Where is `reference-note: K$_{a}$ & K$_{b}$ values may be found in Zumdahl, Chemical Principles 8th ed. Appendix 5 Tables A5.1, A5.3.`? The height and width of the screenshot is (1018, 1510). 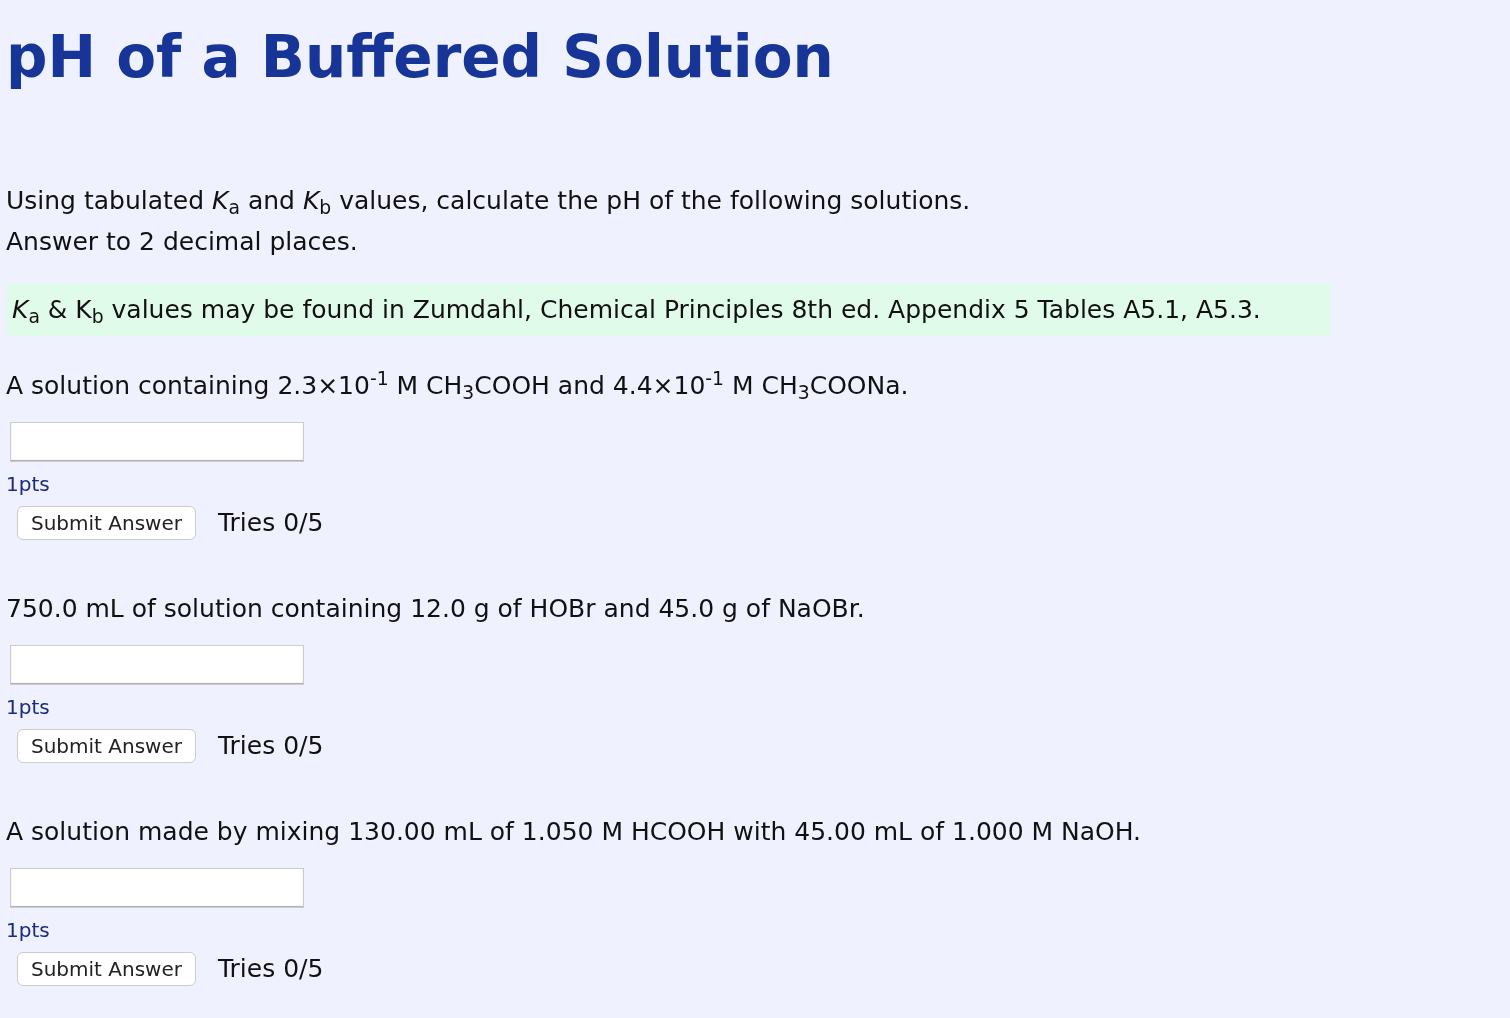 reference-note: K$_{a}$ & K$_{b}$ values may be found in Zumdahl, Chemical Principles 8th ed. Appendix 5 Tables A5.1, A5.3. is located at coordinates (668, 310).